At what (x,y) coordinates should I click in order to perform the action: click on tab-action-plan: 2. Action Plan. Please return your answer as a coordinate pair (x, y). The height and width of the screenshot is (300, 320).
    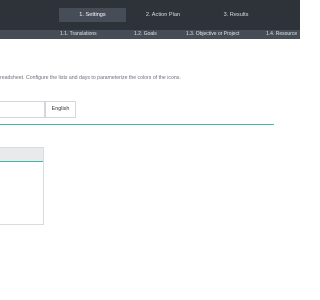
    Looking at the image, I should click on (163, 15).